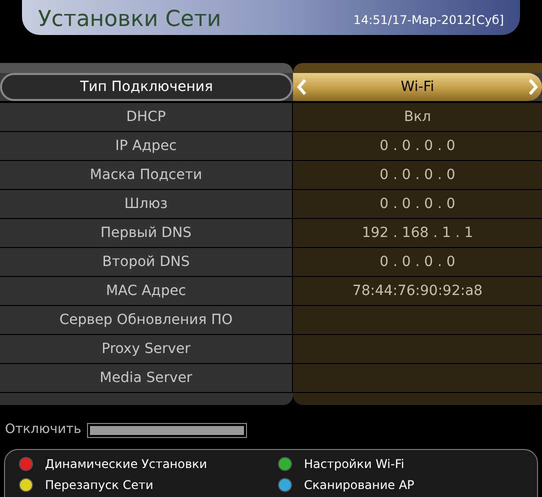  I want to click on setting-label: Media Server, so click(146, 378).